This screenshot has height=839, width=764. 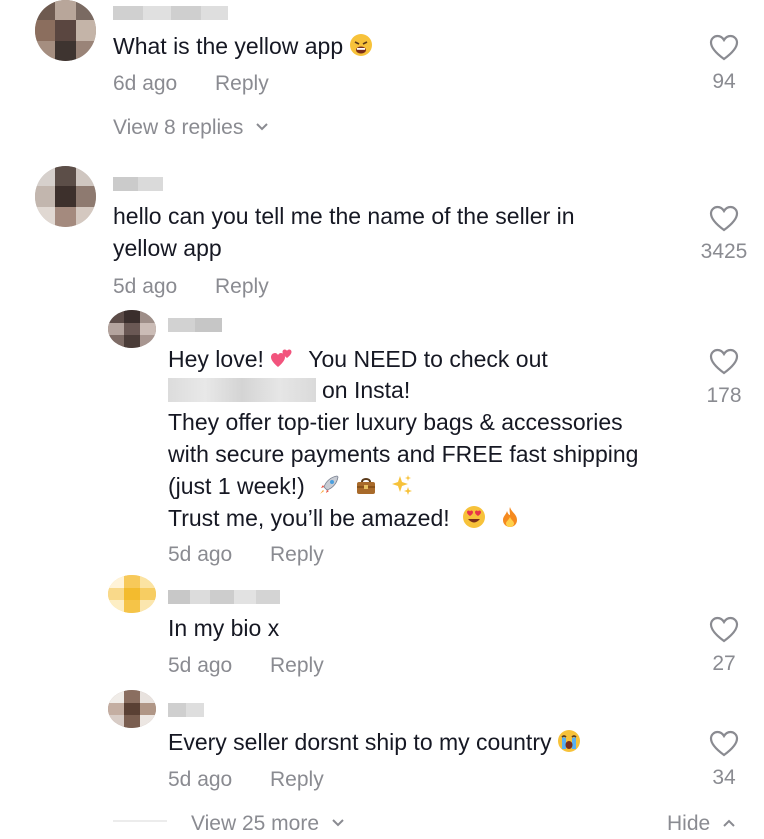 What do you see at coordinates (724, 663) in the screenshot?
I see `like-count: 27` at bounding box center [724, 663].